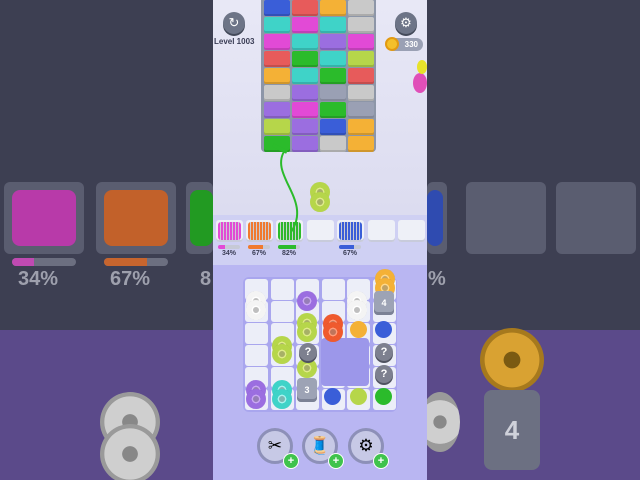  Describe the element at coordinates (234, 41) in the screenshot. I see `level-label: Level 1003` at that location.